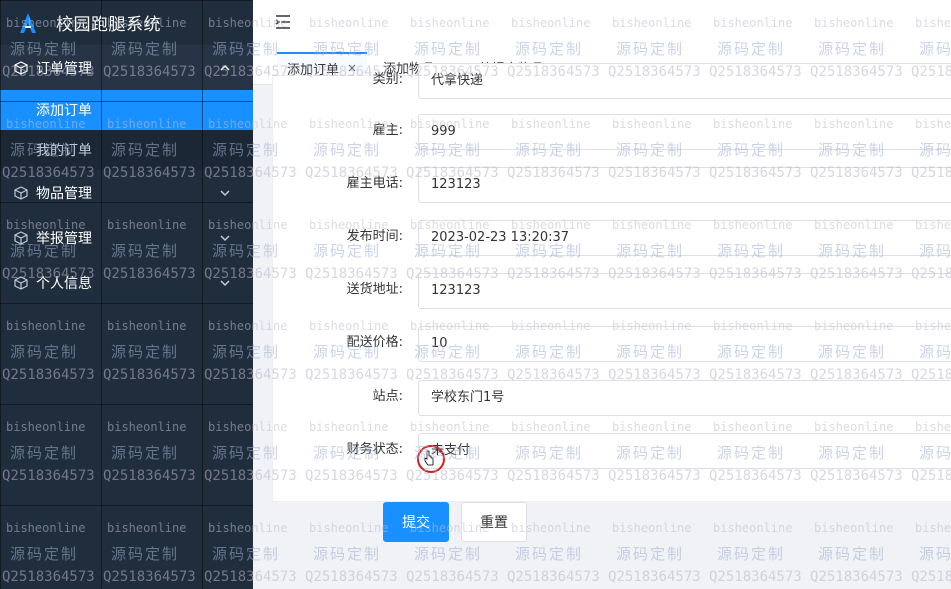 Image resolution: width=951 pixels, height=589 pixels. What do you see at coordinates (126, 67) in the screenshot?
I see `menu-order-management: 订单管理` at bounding box center [126, 67].